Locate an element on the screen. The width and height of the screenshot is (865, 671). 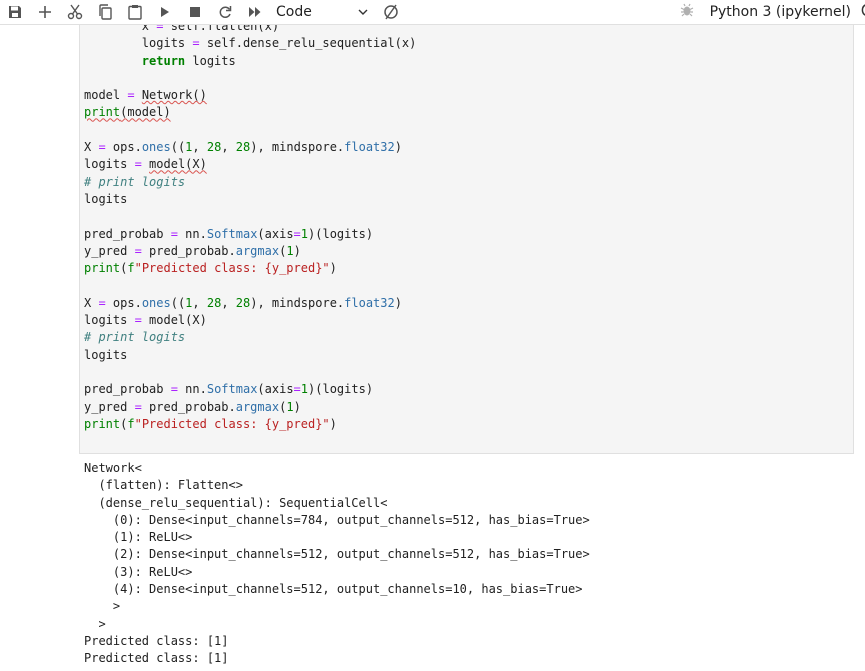
stop-icon is located at coordinates (195, 12).